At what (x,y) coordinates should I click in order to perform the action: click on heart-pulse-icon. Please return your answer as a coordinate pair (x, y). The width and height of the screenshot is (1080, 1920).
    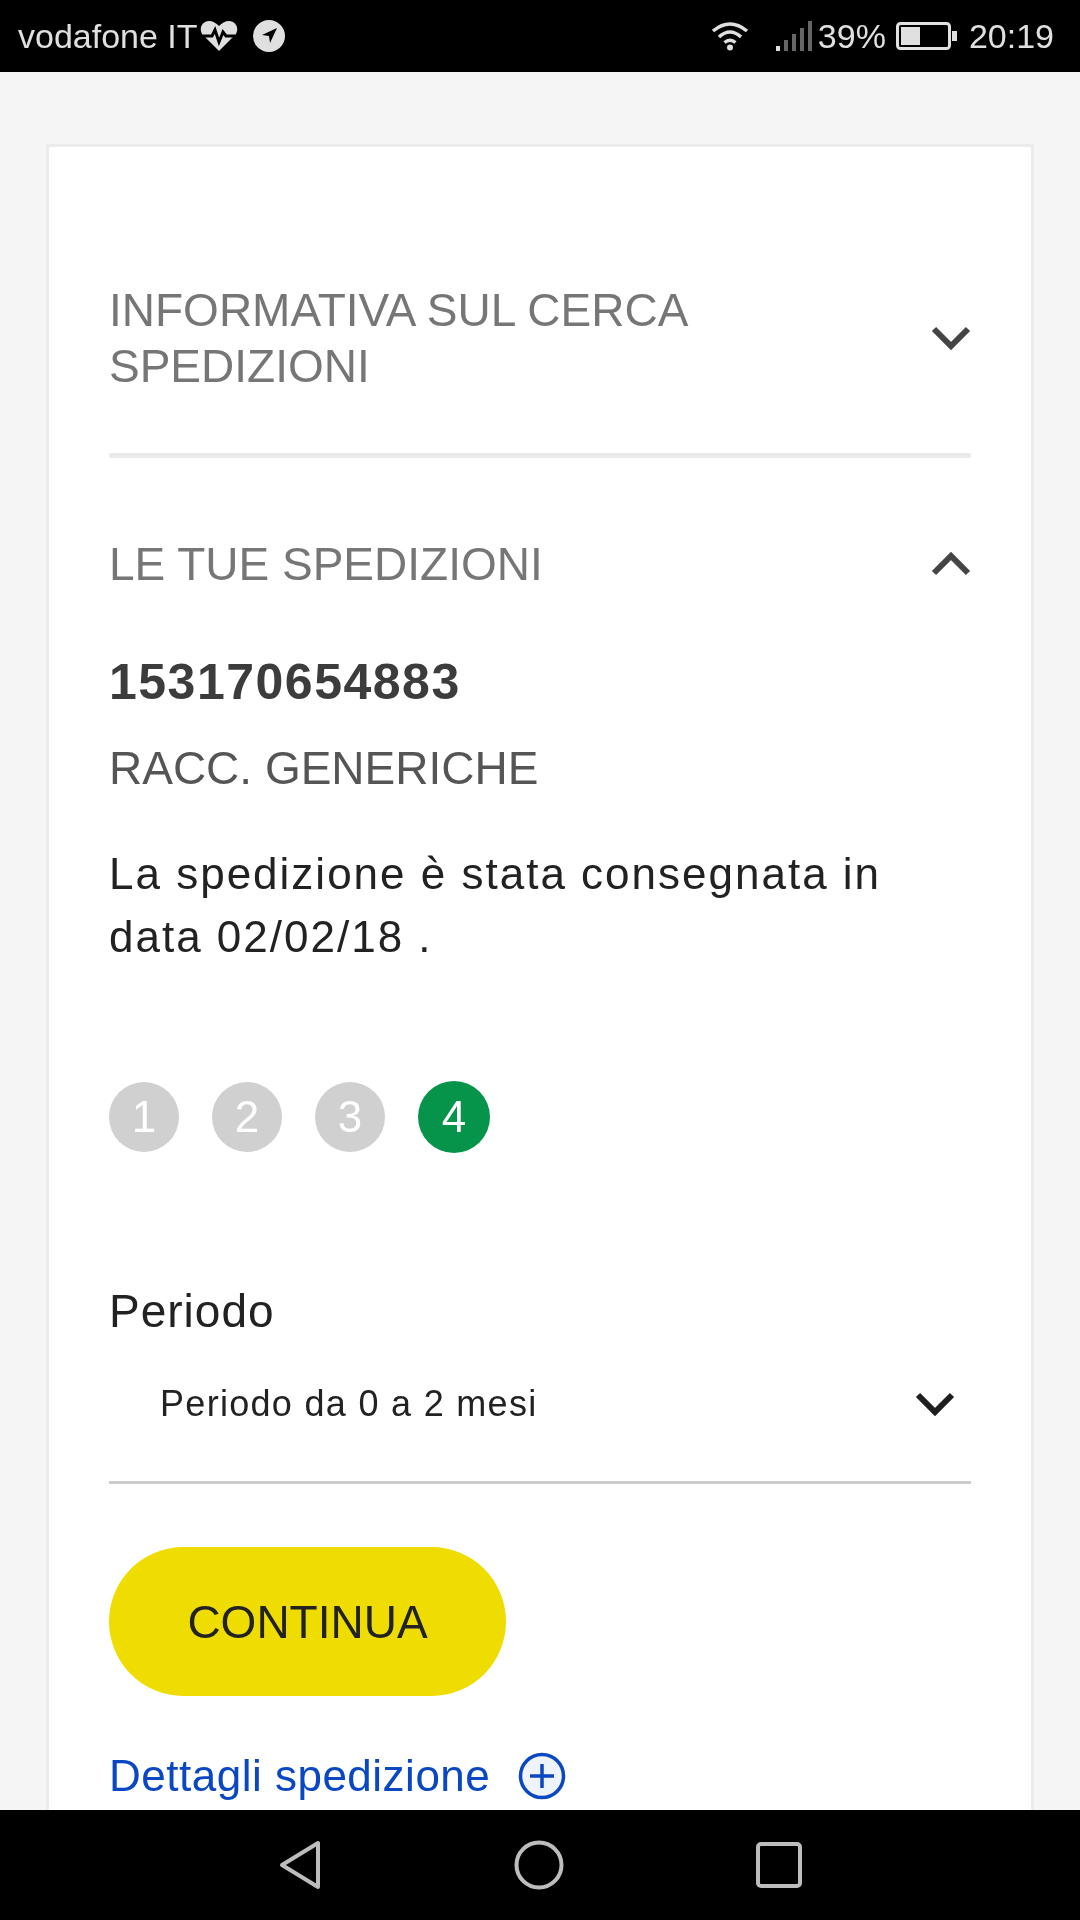
    Looking at the image, I should click on (218, 36).